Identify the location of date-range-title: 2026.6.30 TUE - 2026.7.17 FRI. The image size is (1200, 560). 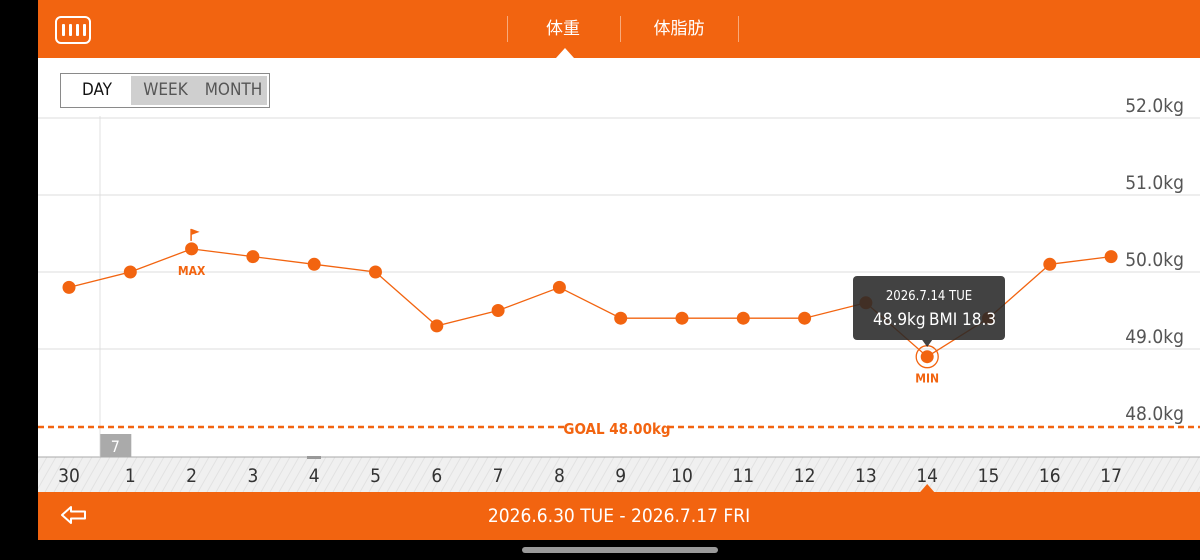
(619, 516).